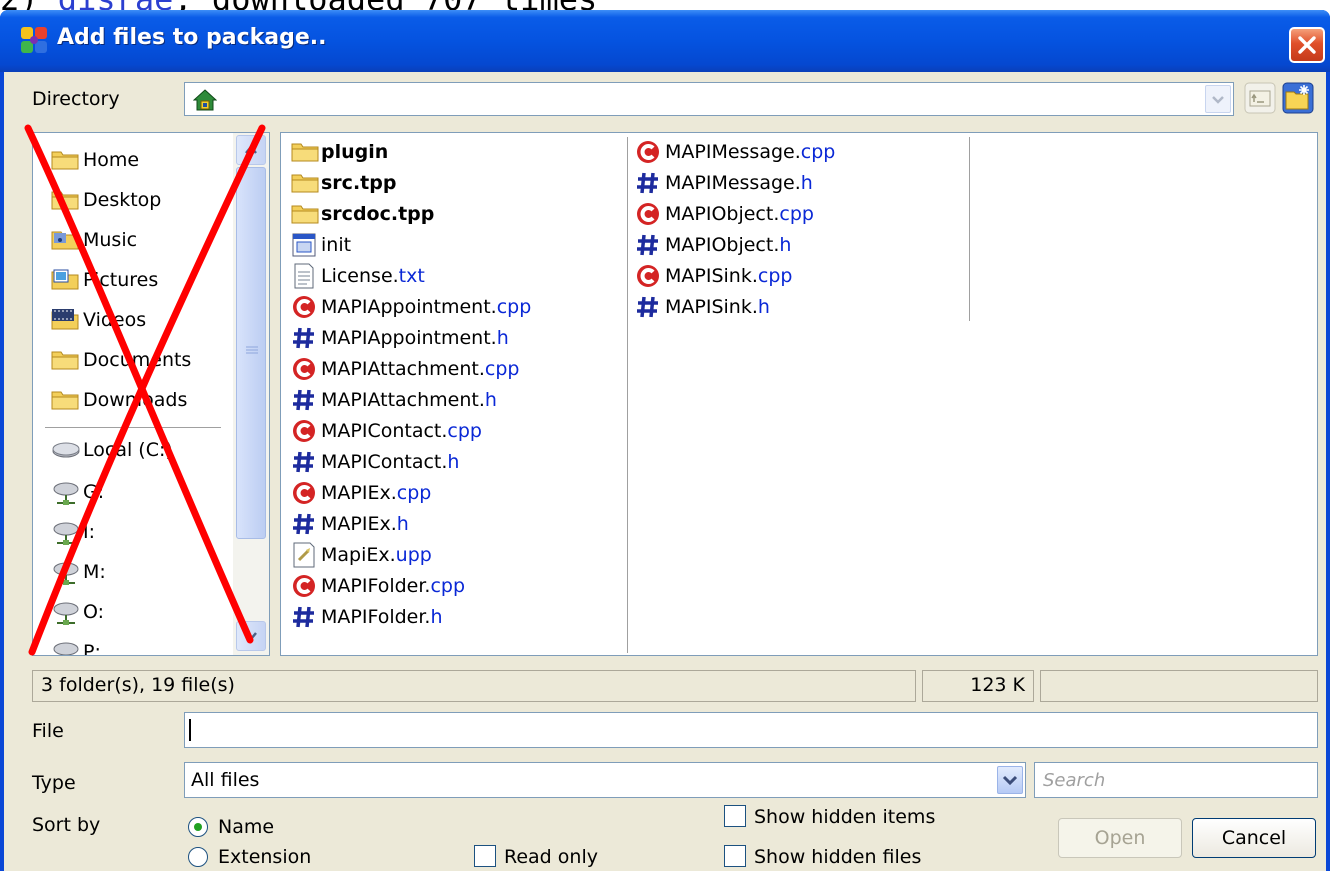 The width and height of the screenshot is (1330, 871). Describe the element at coordinates (94, 612) in the screenshot. I see `place-item-label: O:` at that location.